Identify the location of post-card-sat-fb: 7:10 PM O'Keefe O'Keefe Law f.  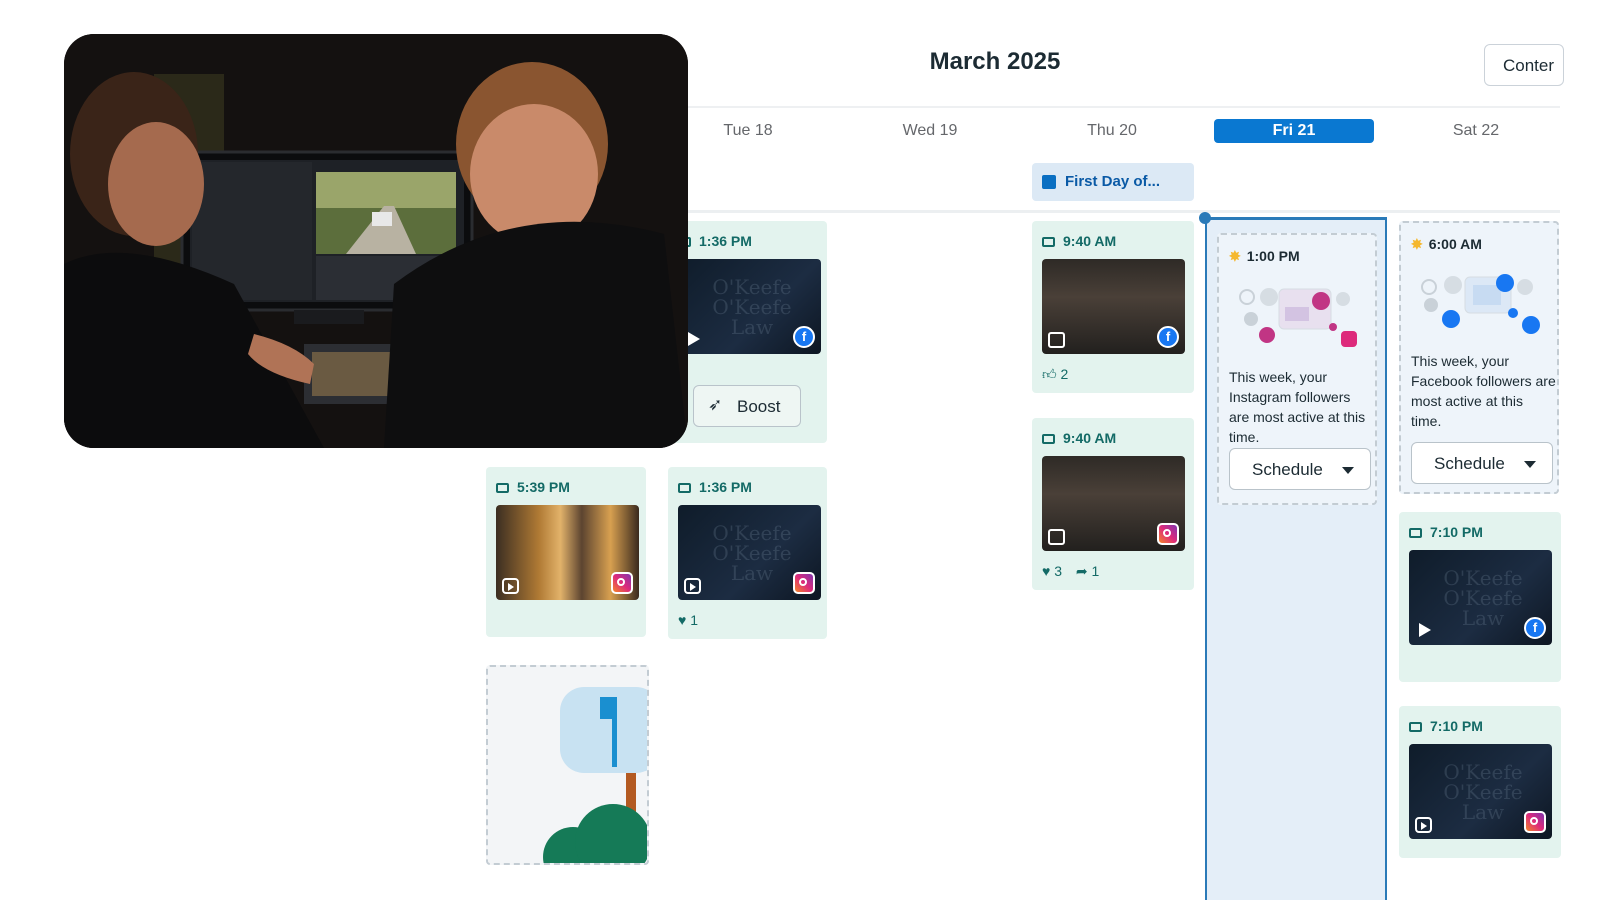
(1480, 597).